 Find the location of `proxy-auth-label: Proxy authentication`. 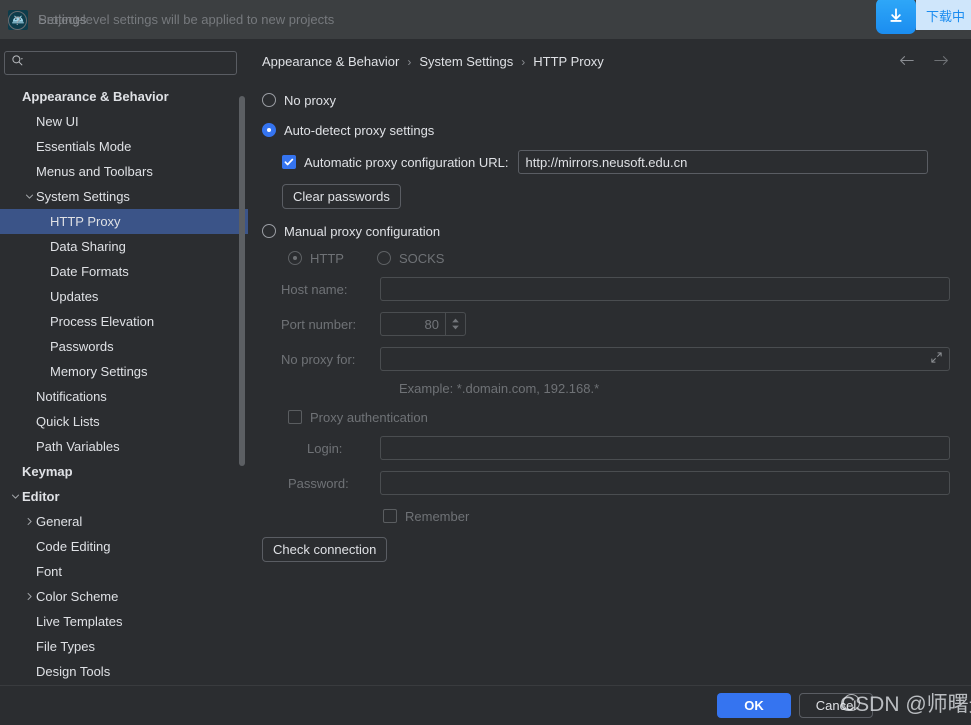

proxy-auth-label: Proxy authentication is located at coordinates (369, 417).